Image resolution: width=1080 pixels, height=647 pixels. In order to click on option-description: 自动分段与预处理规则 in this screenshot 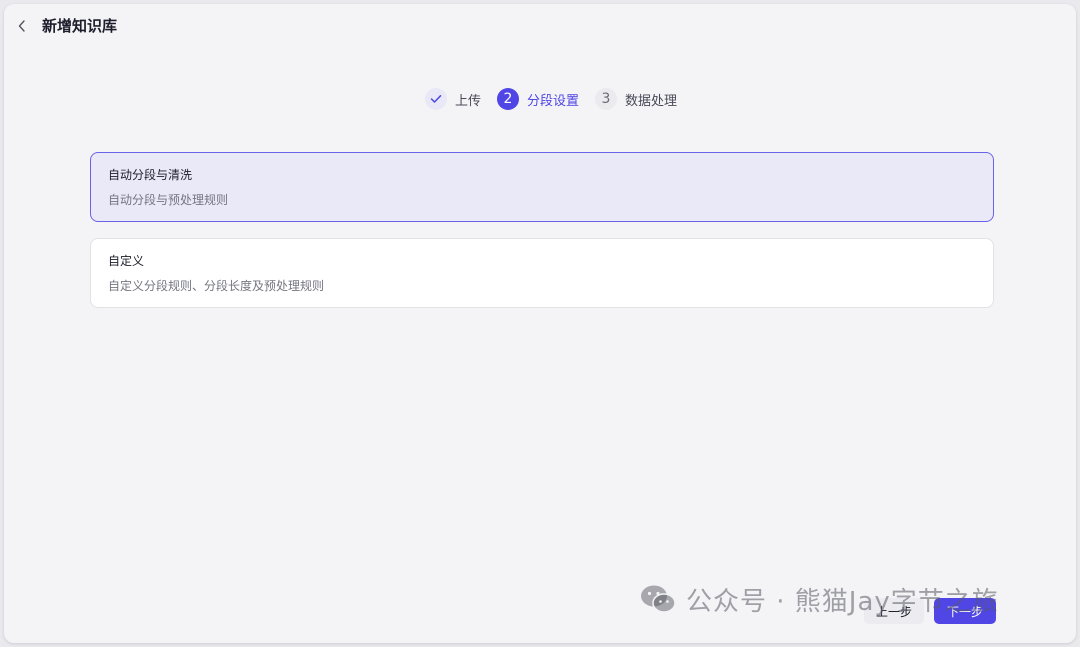, I will do `click(168, 200)`.